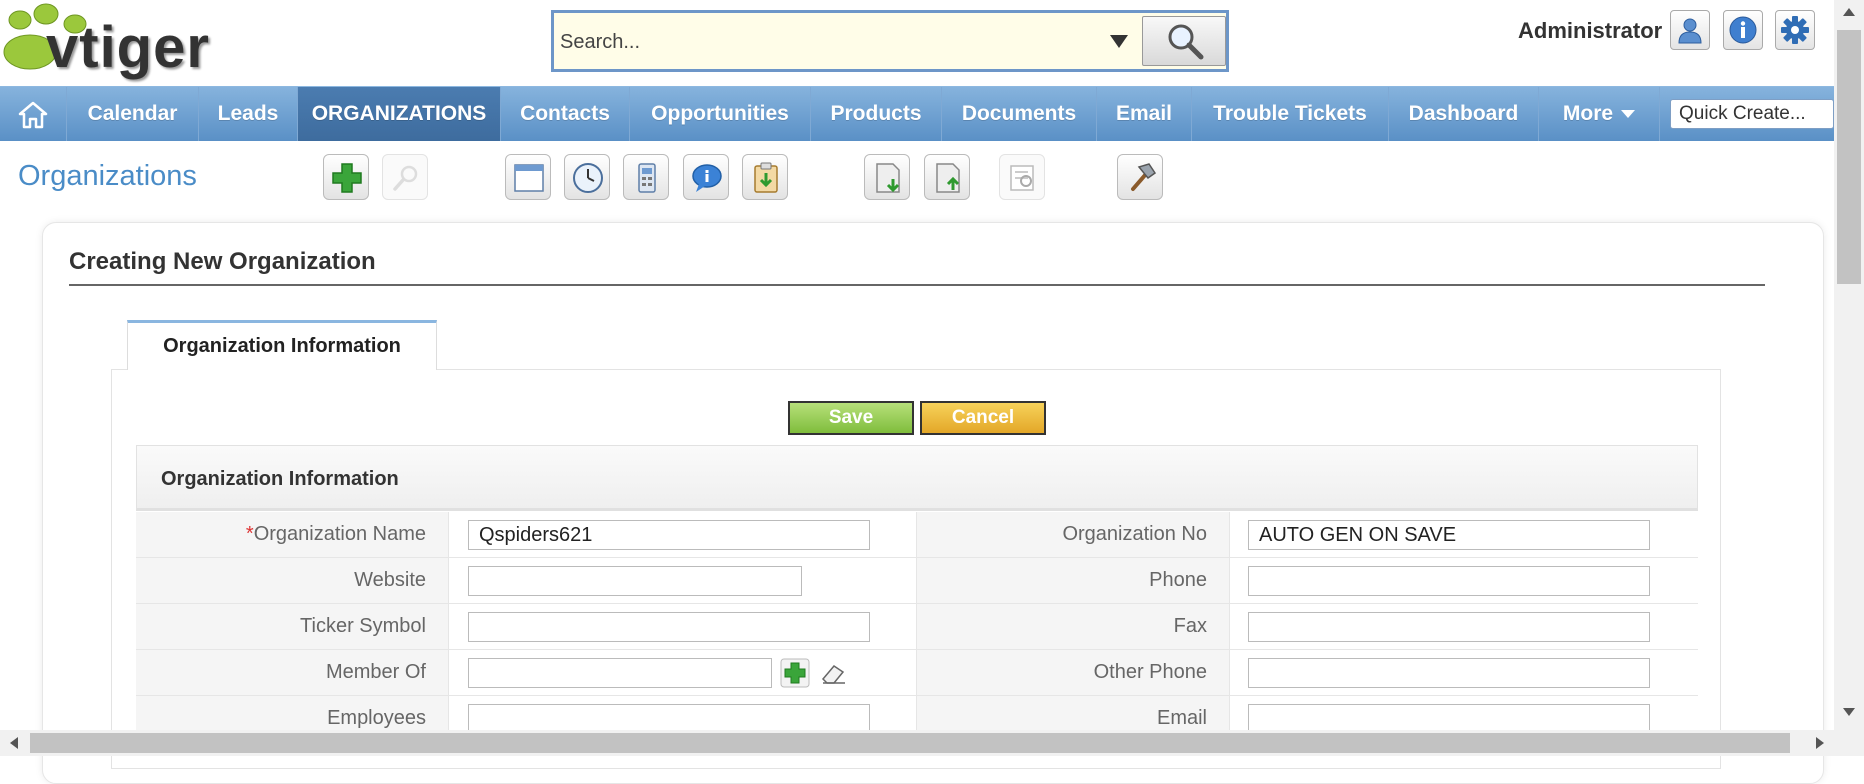 This screenshot has width=1864, height=784. Describe the element at coordinates (1849, 157) in the screenshot. I see `vertical-scroll-thumb` at that location.